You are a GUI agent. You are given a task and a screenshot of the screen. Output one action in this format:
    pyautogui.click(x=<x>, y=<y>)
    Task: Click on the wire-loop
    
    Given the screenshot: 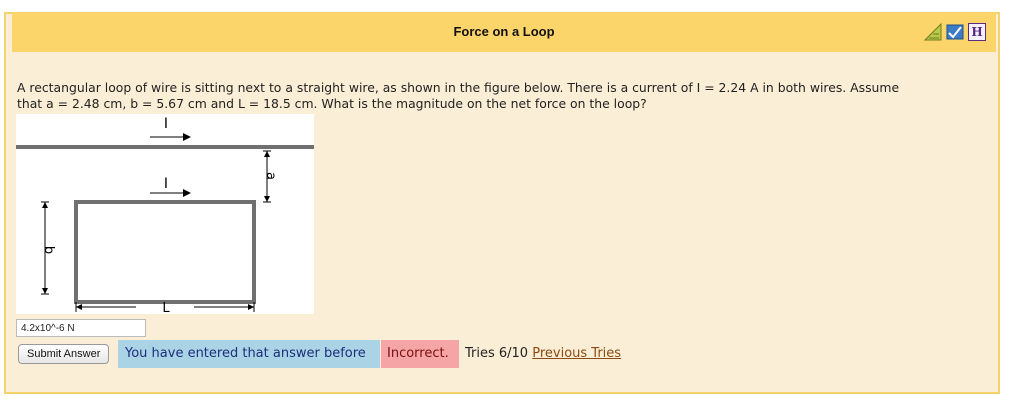 What is the action you would take?
    pyautogui.click(x=165, y=252)
    